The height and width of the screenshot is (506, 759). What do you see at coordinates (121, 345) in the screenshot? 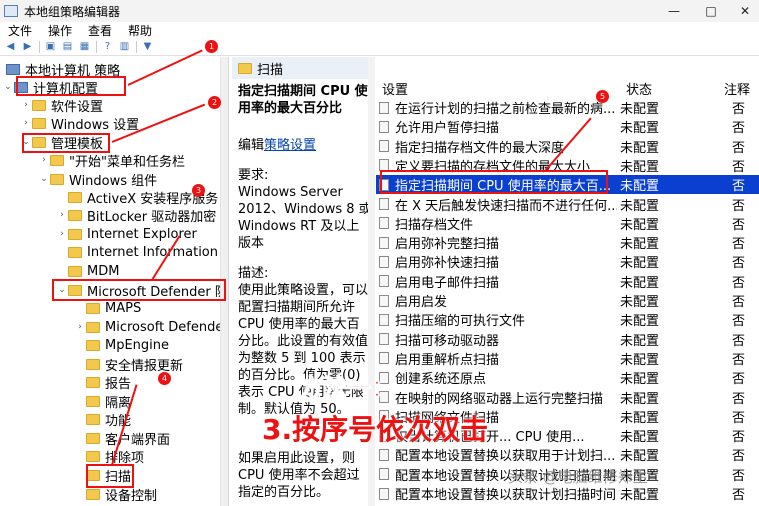
I see `tree-item-mpengine: MpEngine` at bounding box center [121, 345].